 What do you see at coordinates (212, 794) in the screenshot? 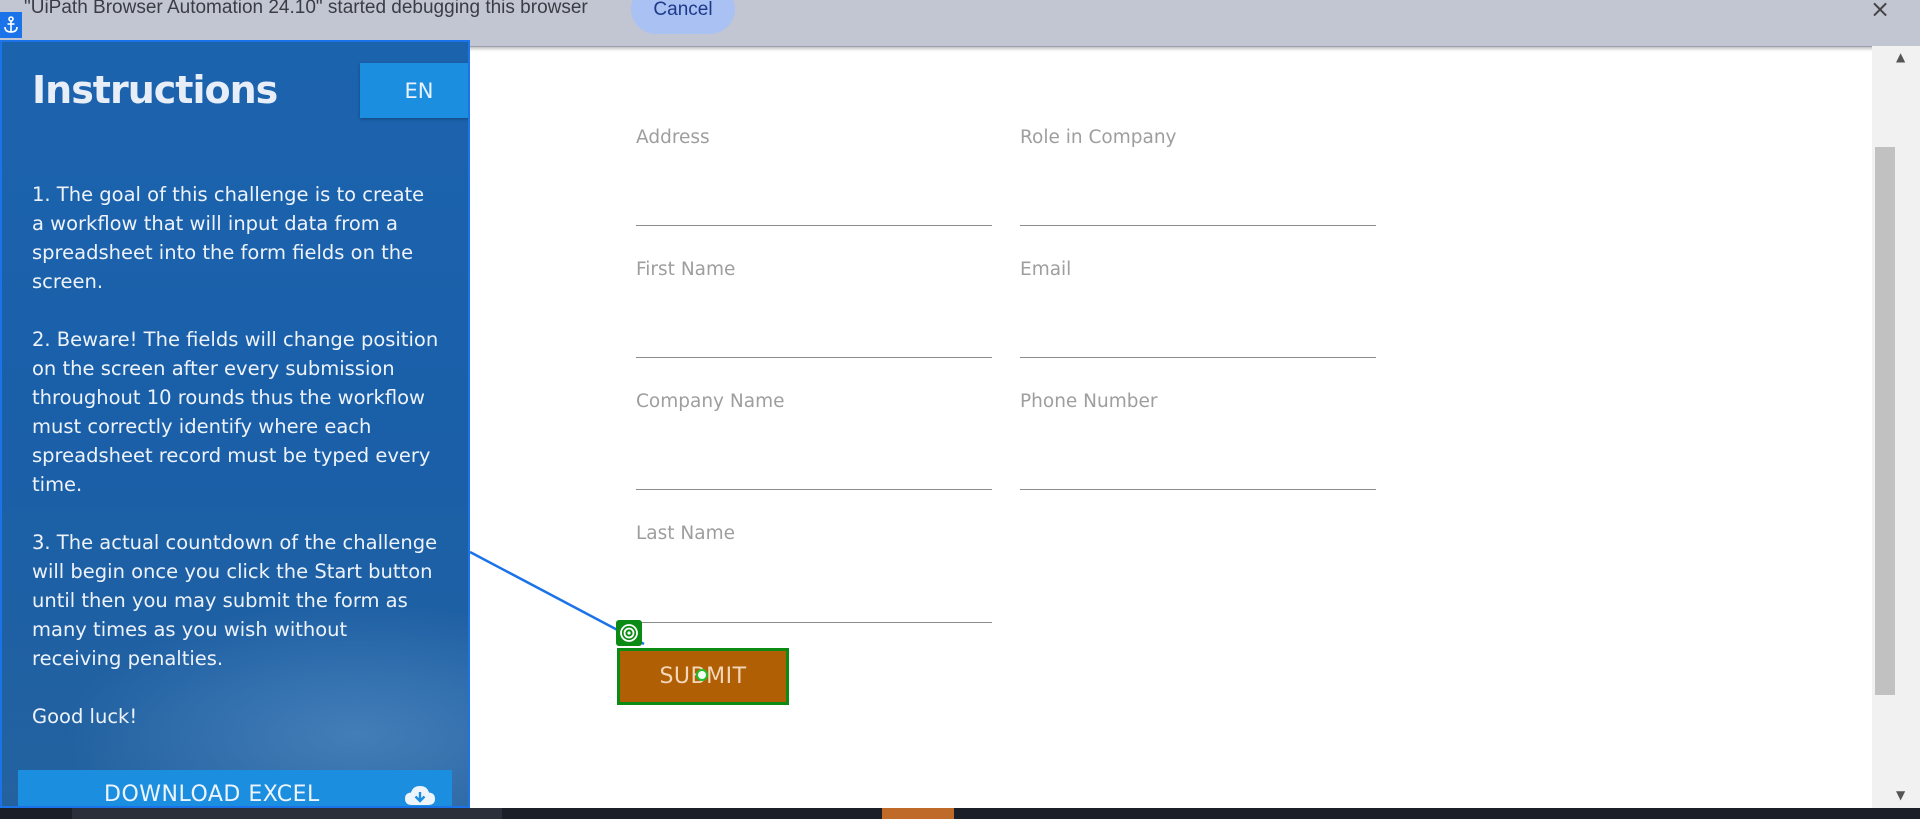
I see `download-excel-label: DOWNLOAD EXCEL` at bounding box center [212, 794].